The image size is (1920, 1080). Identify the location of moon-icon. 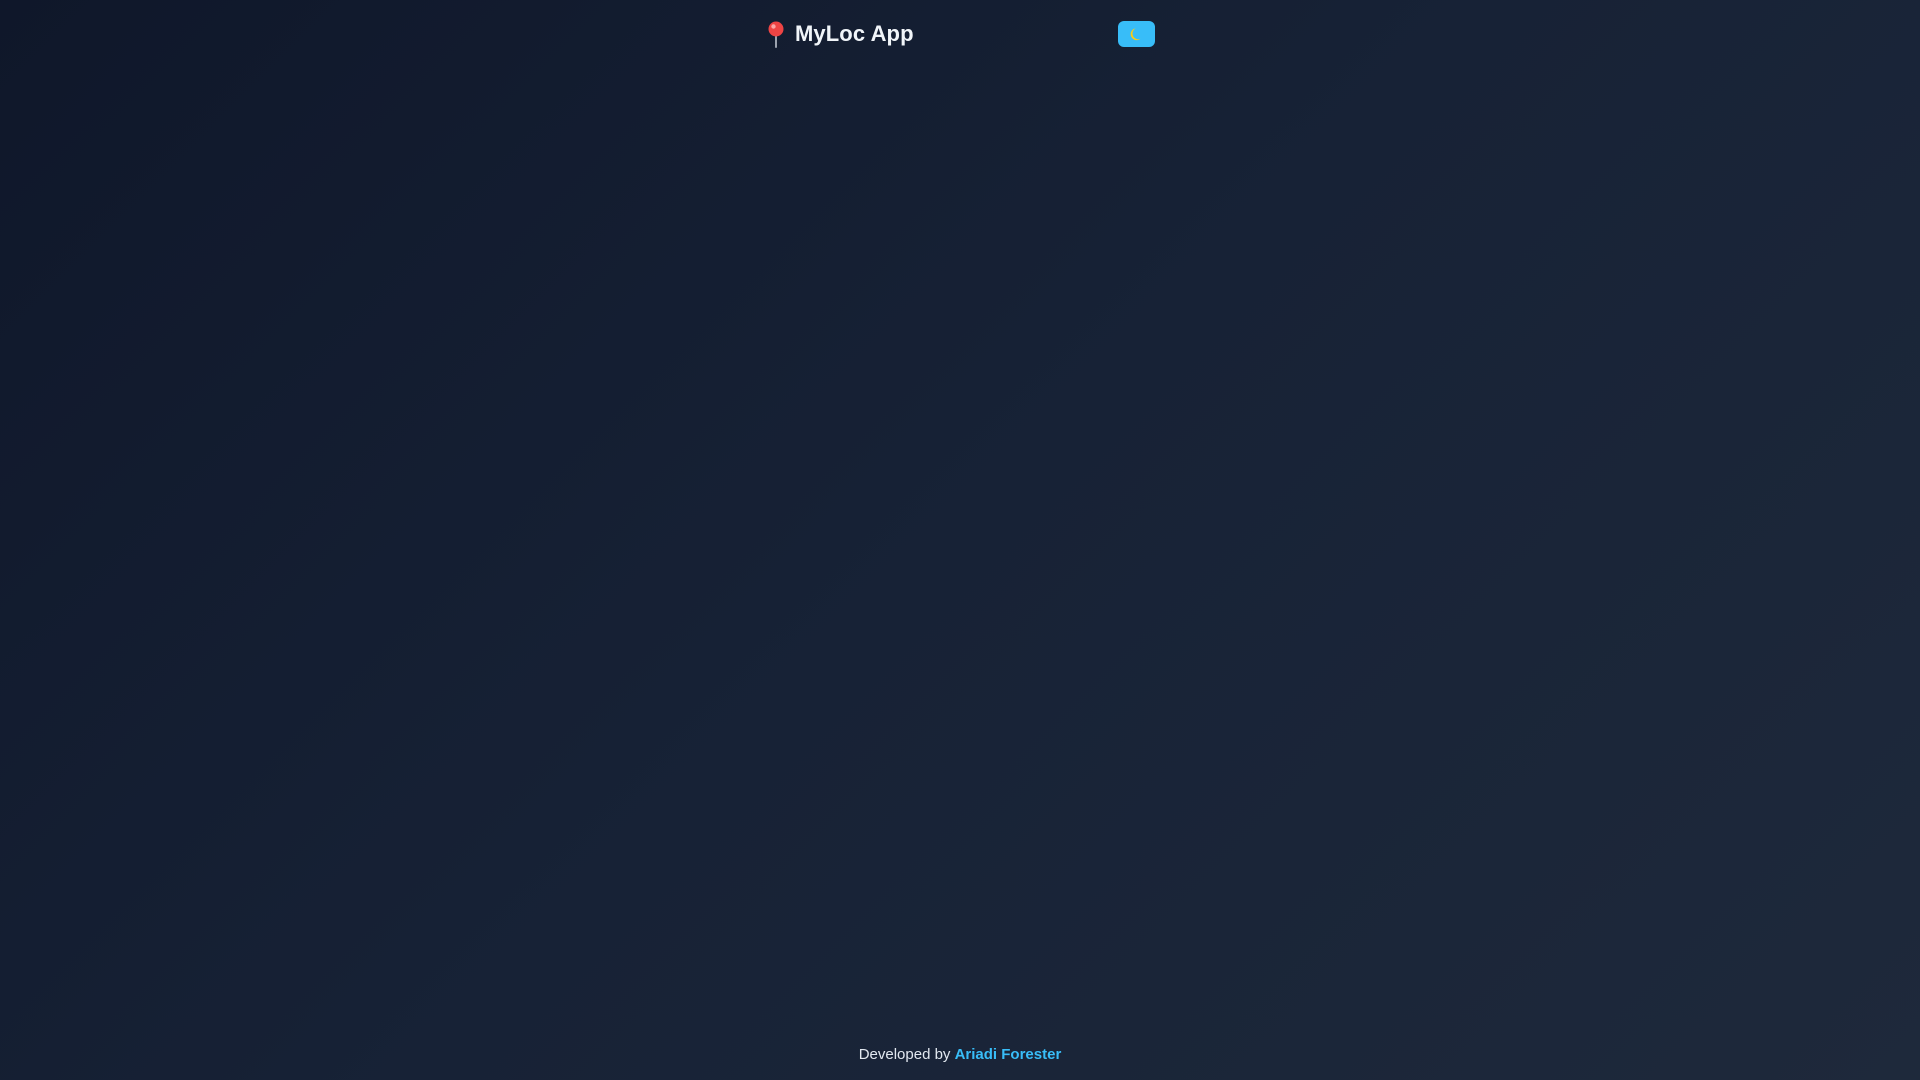
(1137, 34).